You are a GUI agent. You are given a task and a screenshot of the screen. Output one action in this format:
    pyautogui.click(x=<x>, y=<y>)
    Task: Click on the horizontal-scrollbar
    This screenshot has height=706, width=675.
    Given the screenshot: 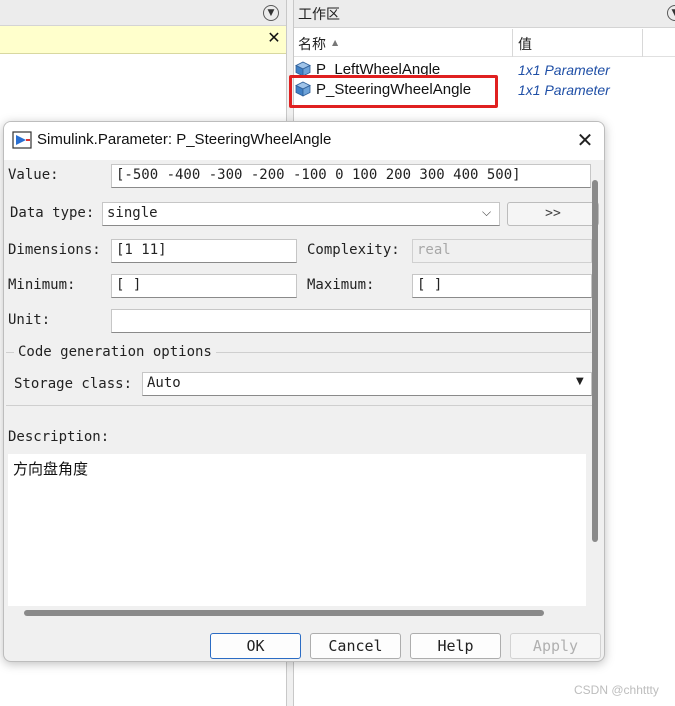 What is the action you would take?
    pyautogui.click(x=284, y=613)
    